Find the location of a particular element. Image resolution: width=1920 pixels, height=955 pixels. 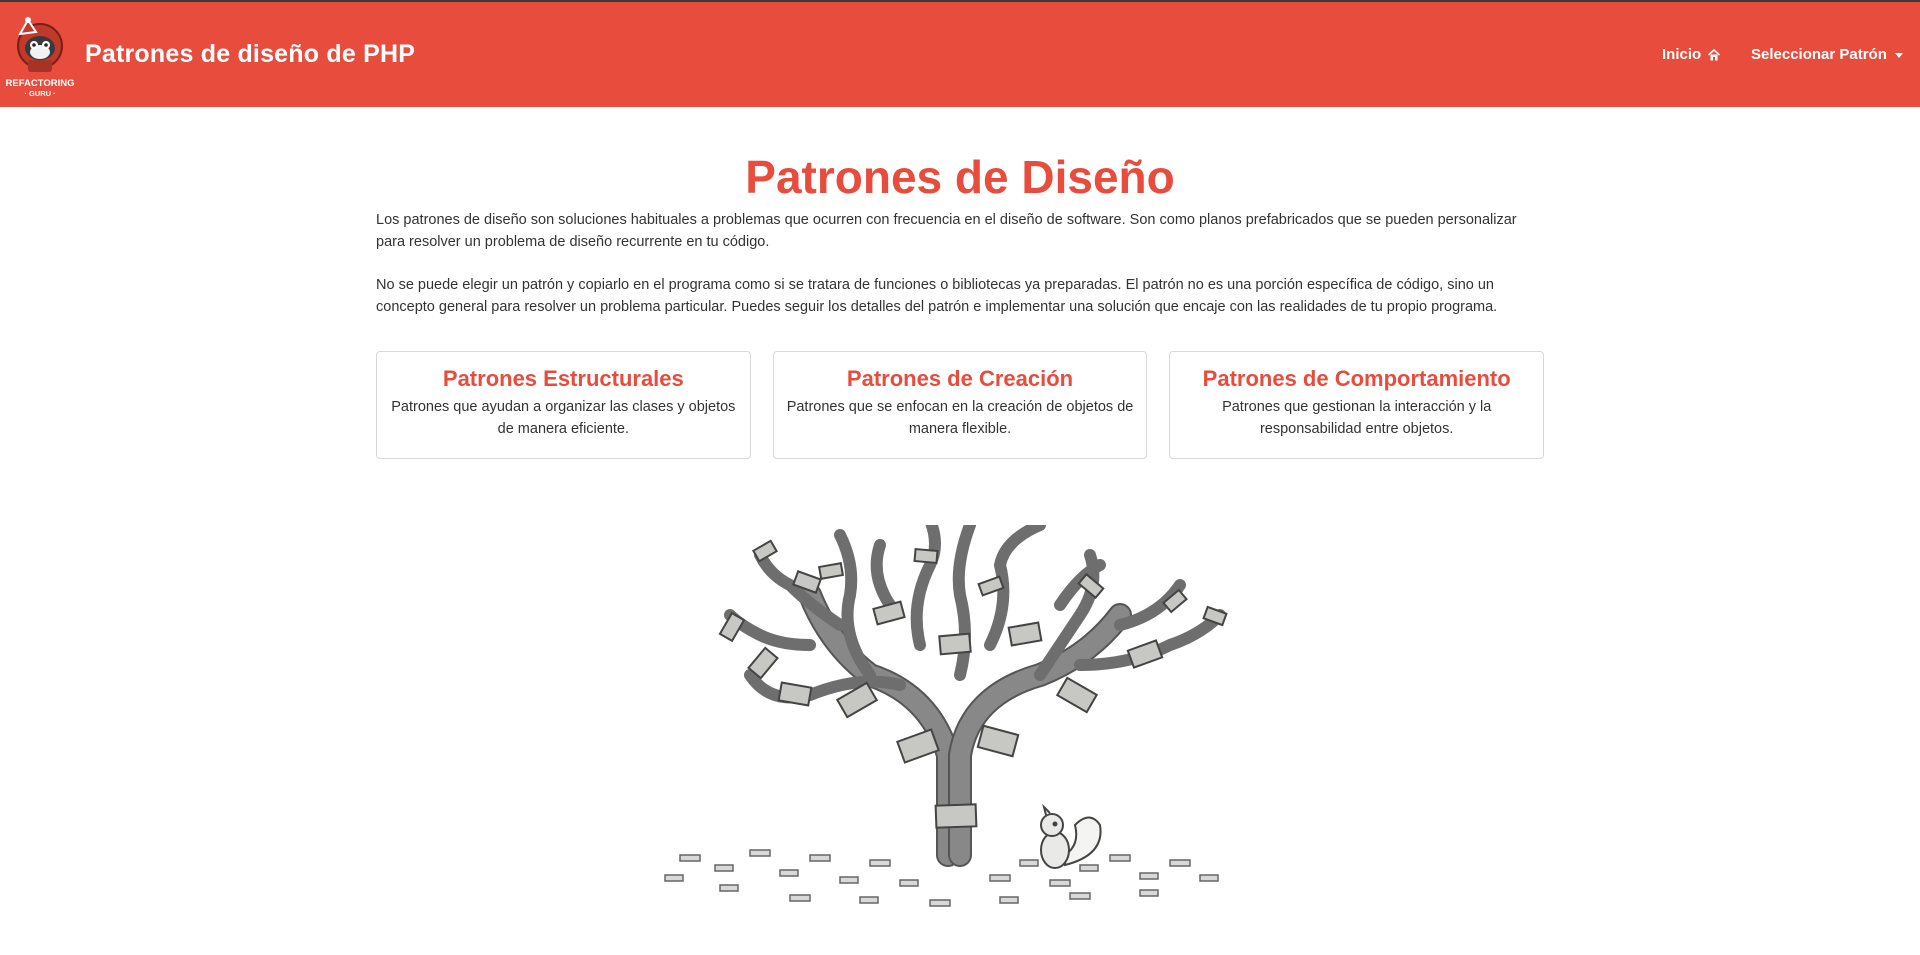

nav-home-label: Inicio is located at coordinates (1682, 54).